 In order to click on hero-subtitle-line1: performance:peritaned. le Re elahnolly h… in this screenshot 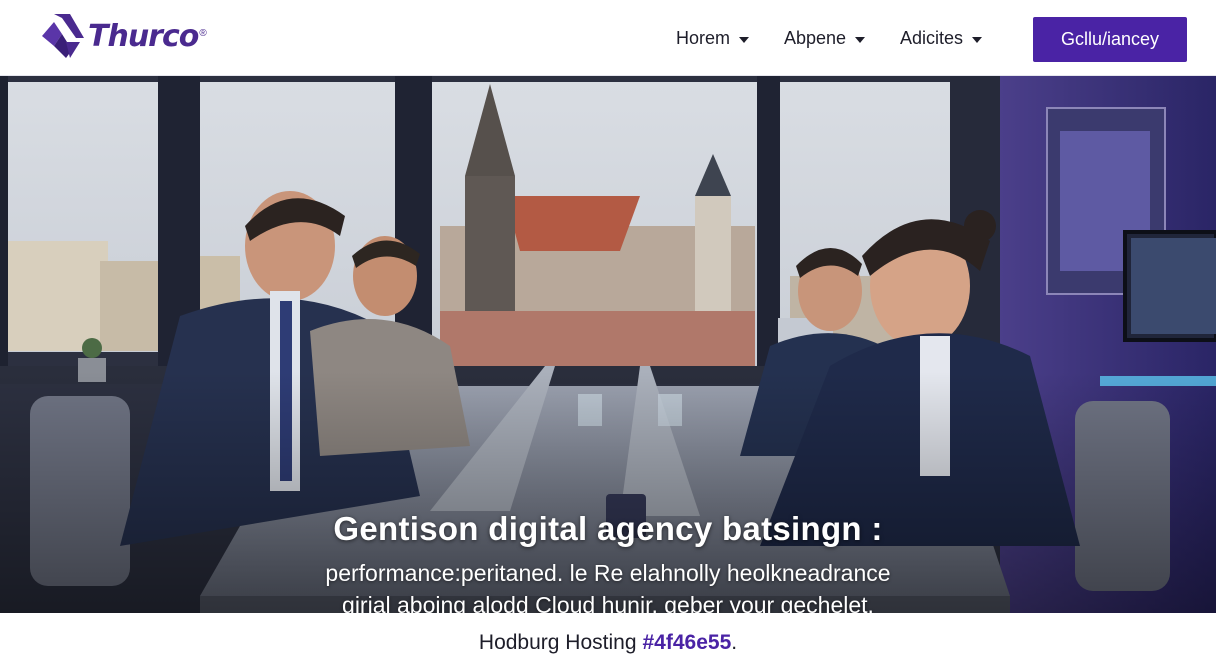, I will do `click(608, 573)`.